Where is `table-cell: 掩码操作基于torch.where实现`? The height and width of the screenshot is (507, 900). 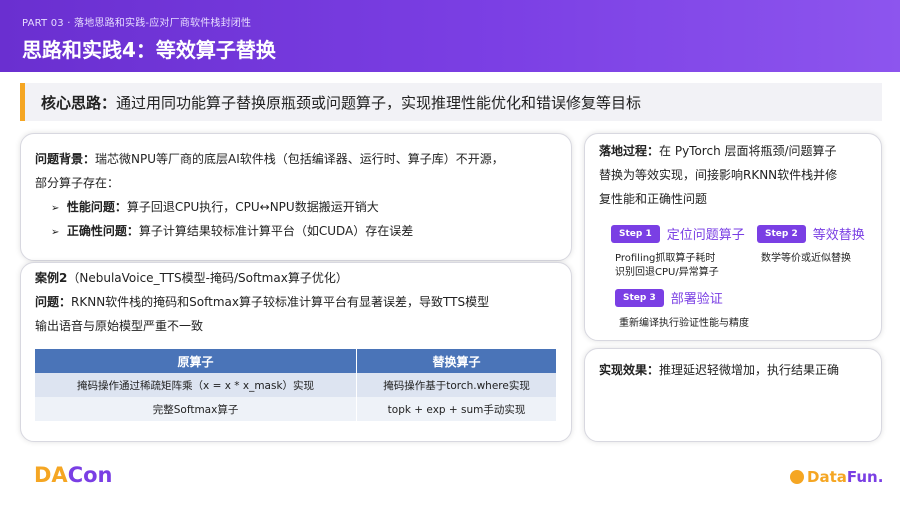 table-cell: 掩码操作基于torch.where实现 is located at coordinates (456, 385).